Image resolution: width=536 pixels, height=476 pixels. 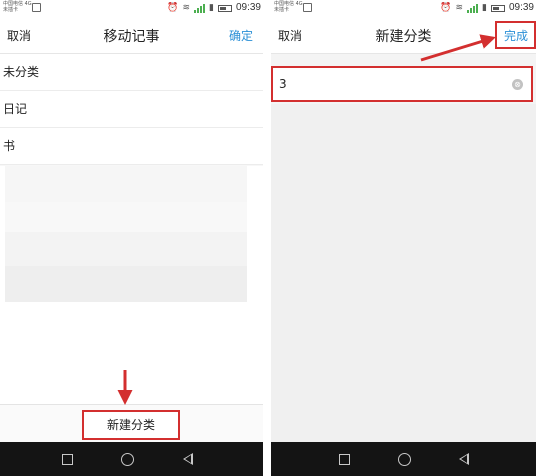 I want to click on page-title: 移动记事, so click(x=131, y=37).